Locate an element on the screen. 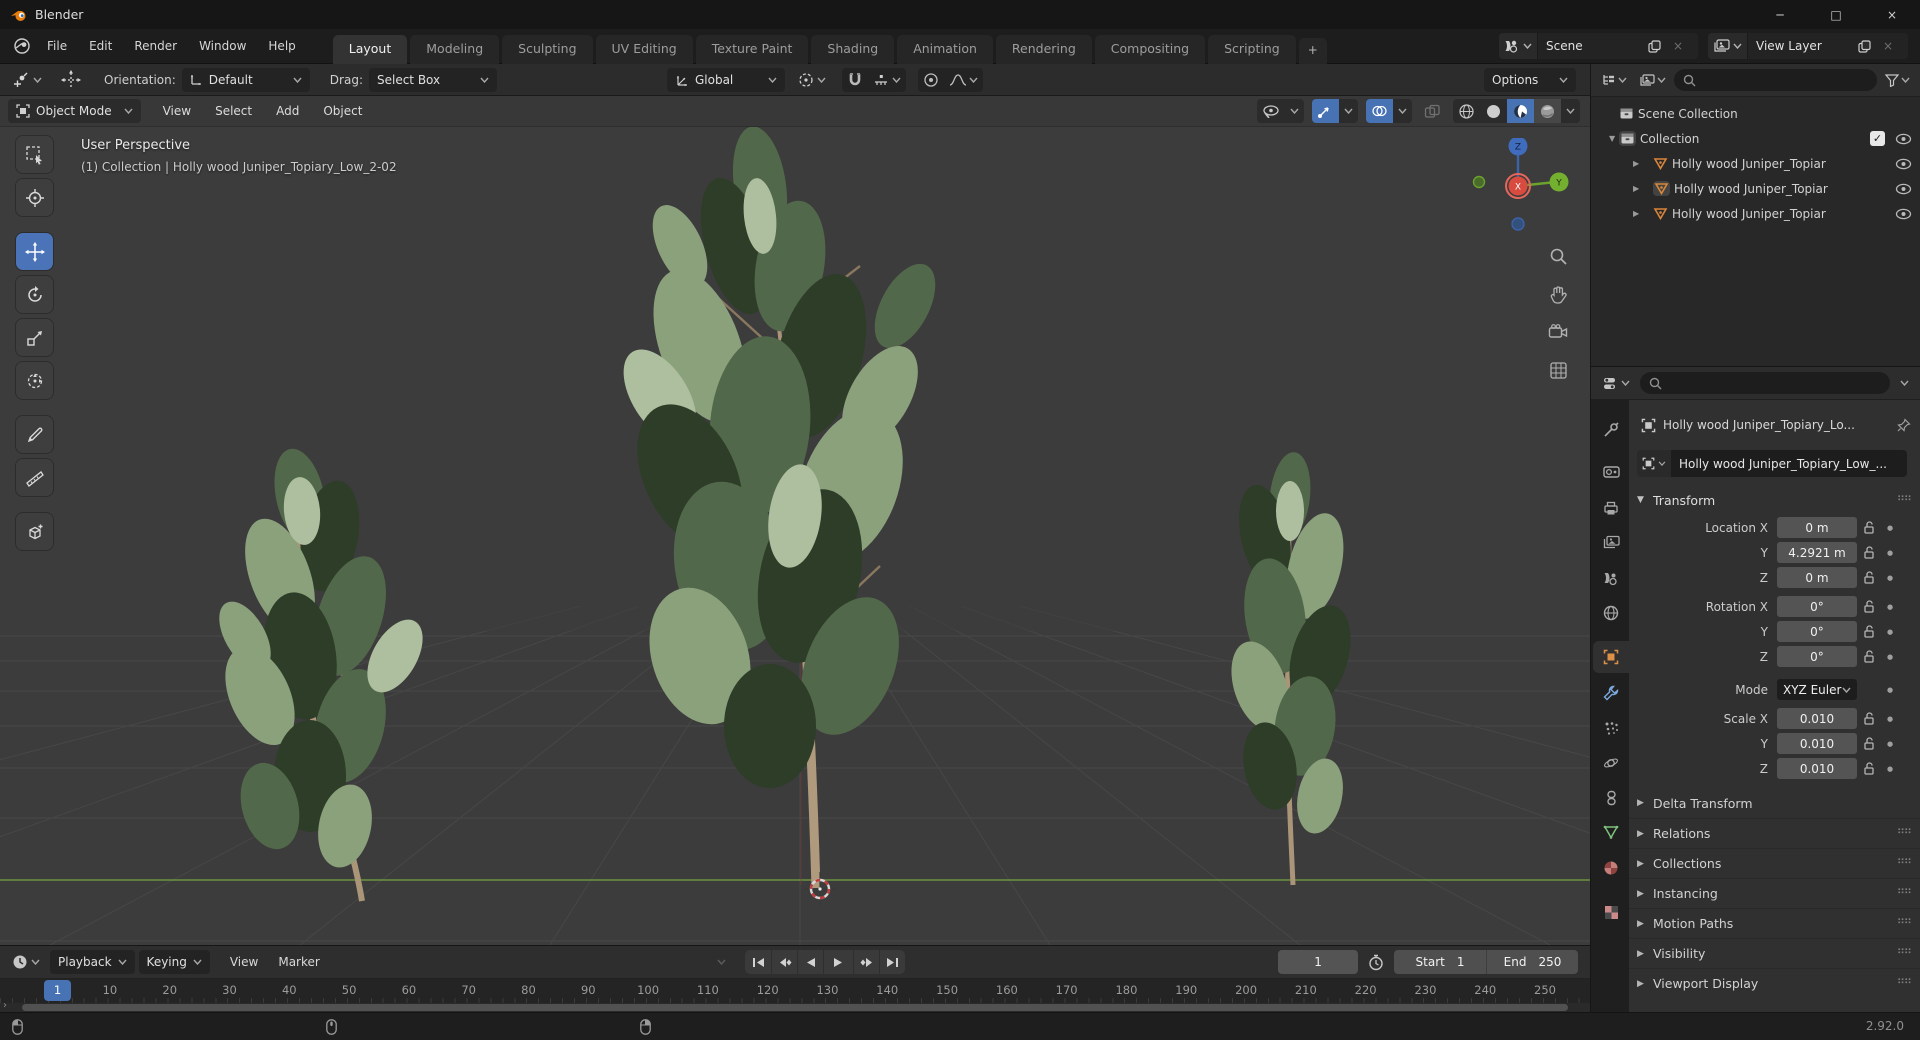  snap-toggle-icon is located at coordinates (855, 80).